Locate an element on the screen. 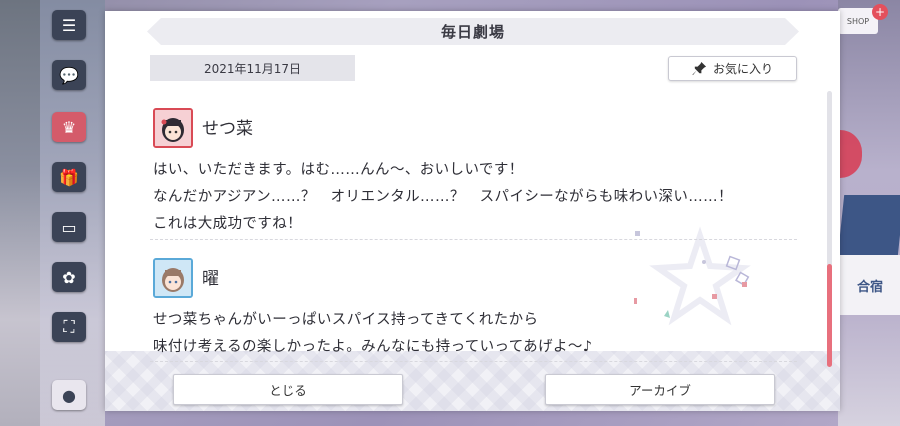 This screenshot has width=900, height=426. close-button: とじる is located at coordinates (288, 389).